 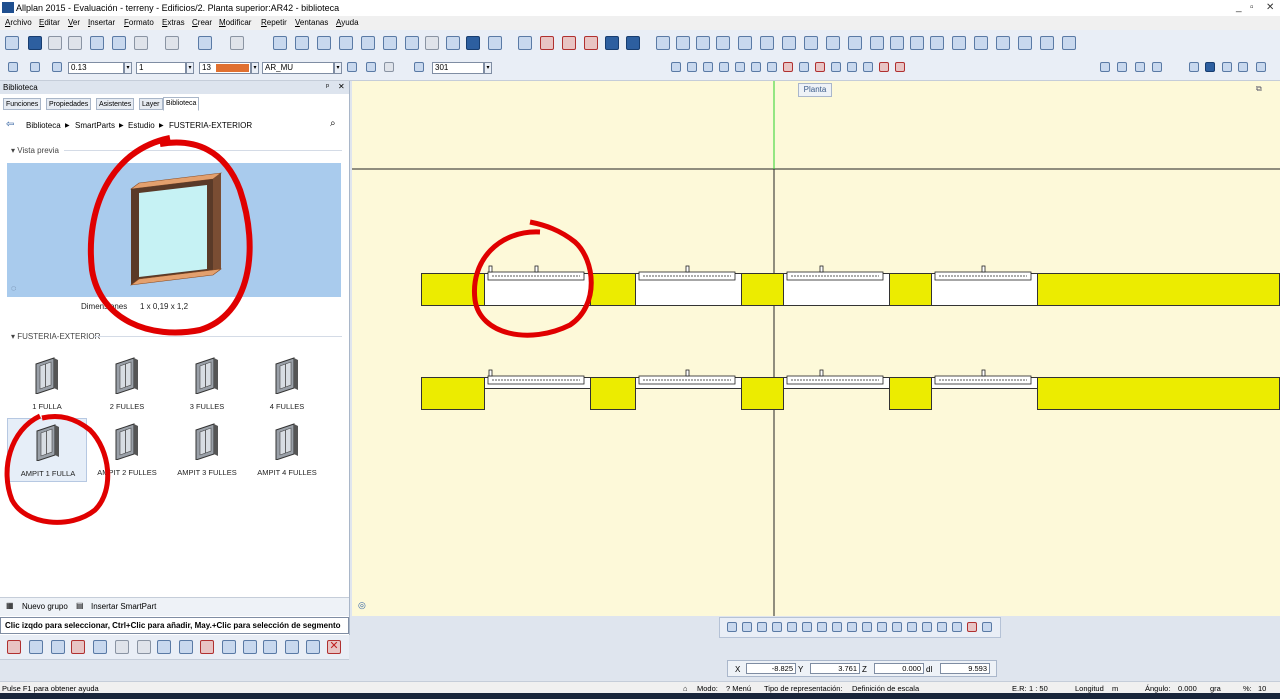 What do you see at coordinates (692, 67) in the screenshot?
I see `text-abc-icon` at bounding box center [692, 67].